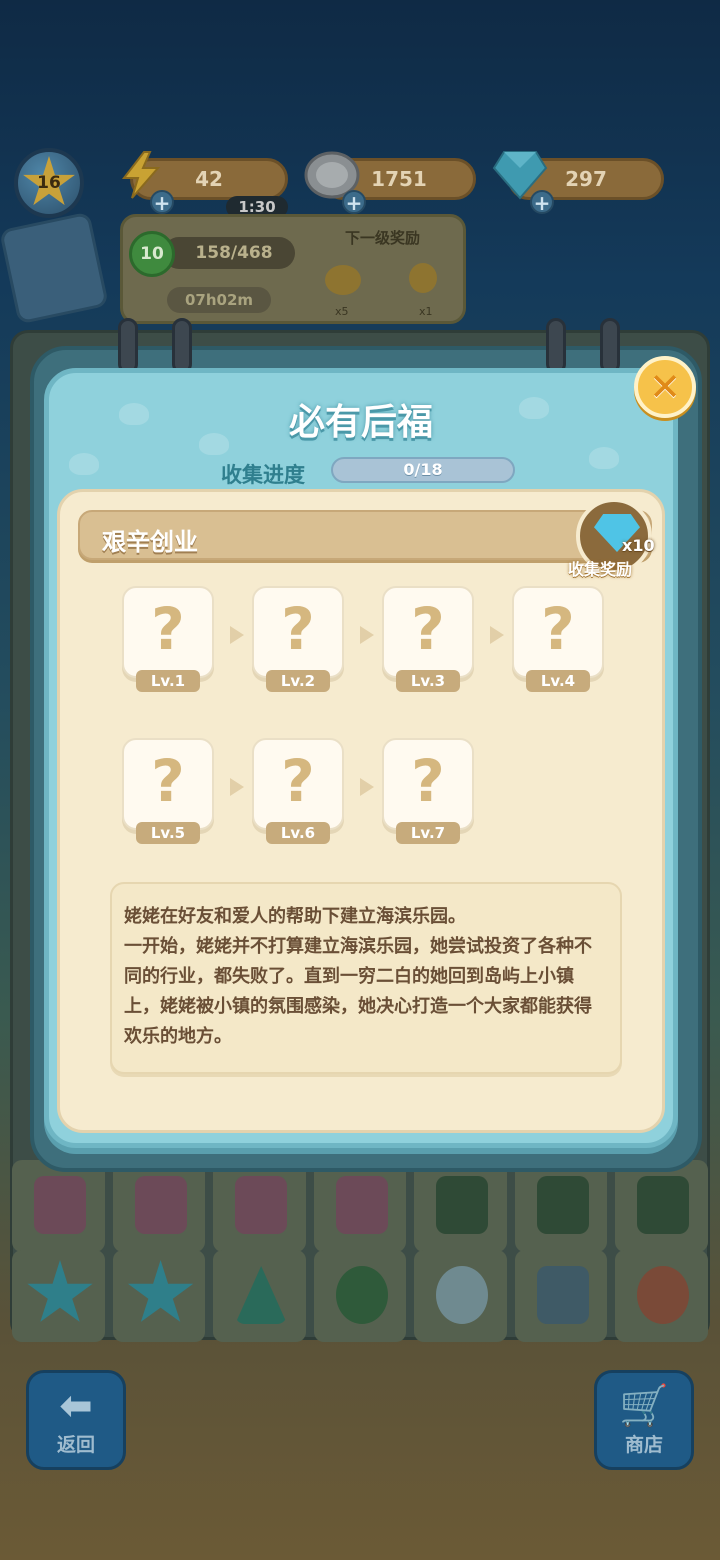  What do you see at coordinates (54, 268) in the screenshot?
I see `calendar-icon` at bounding box center [54, 268].